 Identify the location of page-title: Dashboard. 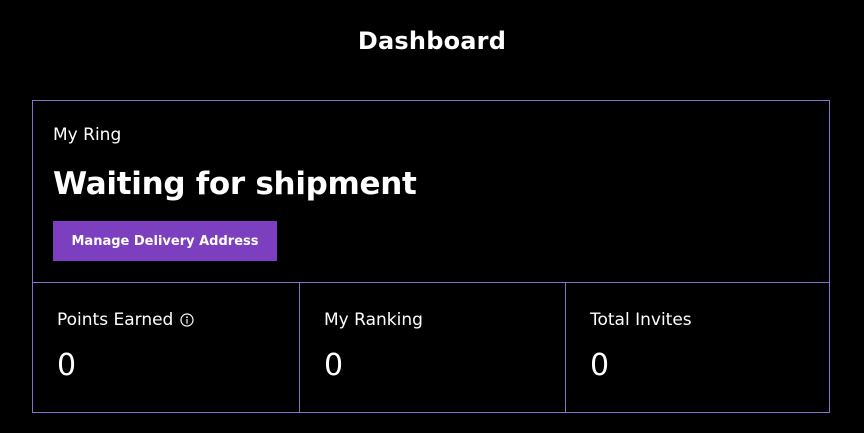
(432, 41).